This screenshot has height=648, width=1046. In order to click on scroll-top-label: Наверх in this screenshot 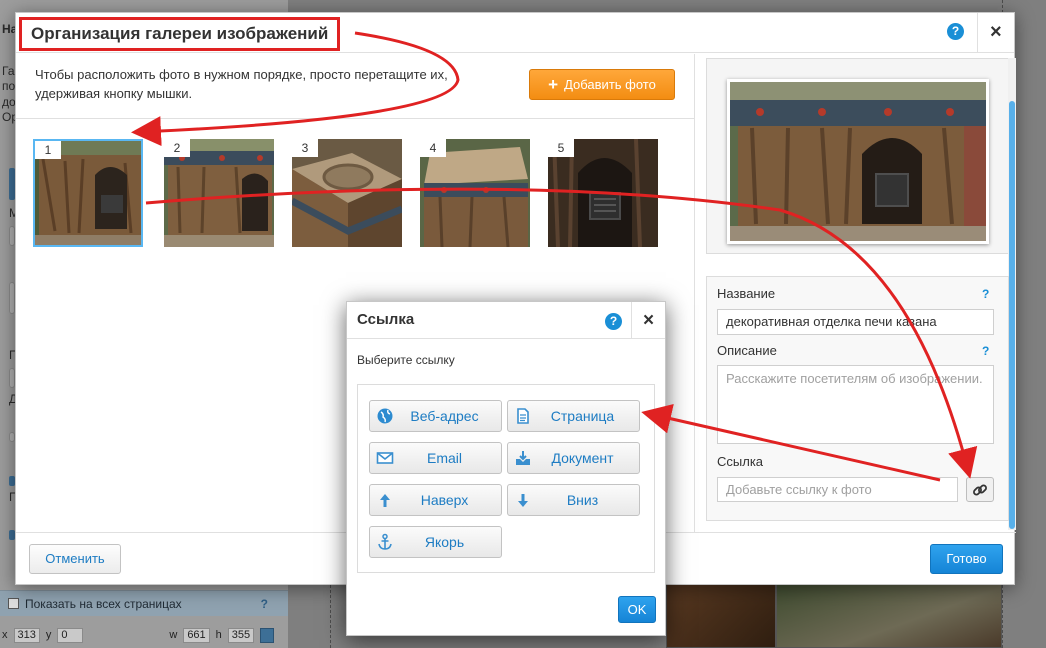, I will do `click(444, 500)`.